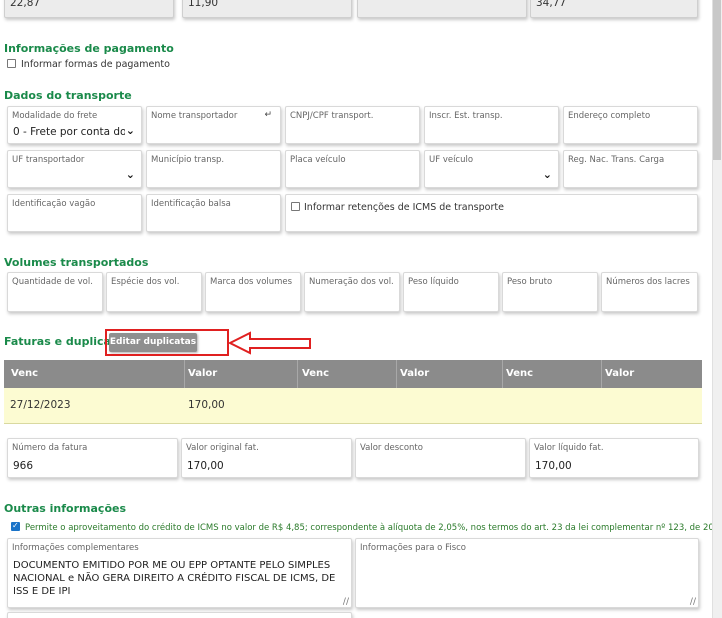 The image size is (722, 618). I want to click on volume-brand-label: Marca dos volumes, so click(251, 282).